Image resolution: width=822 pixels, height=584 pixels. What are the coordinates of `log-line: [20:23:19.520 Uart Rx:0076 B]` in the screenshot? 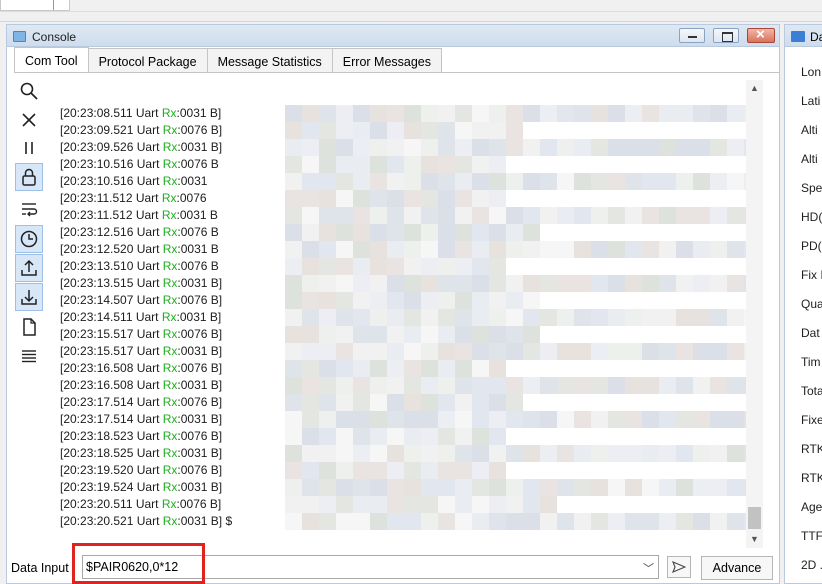 It's located at (141, 470).